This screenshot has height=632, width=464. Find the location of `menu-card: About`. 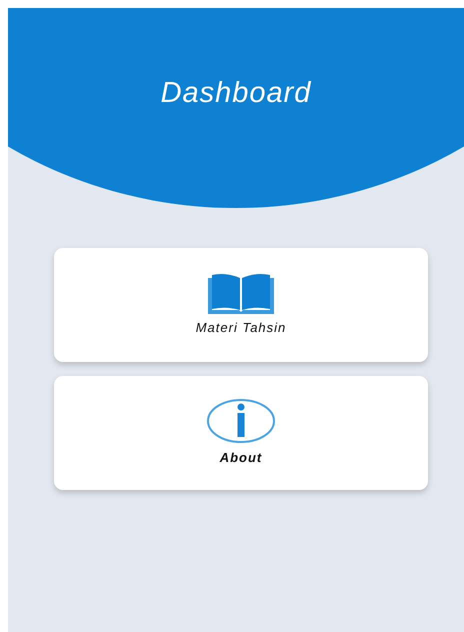

menu-card: About is located at coordinates (241, 433).